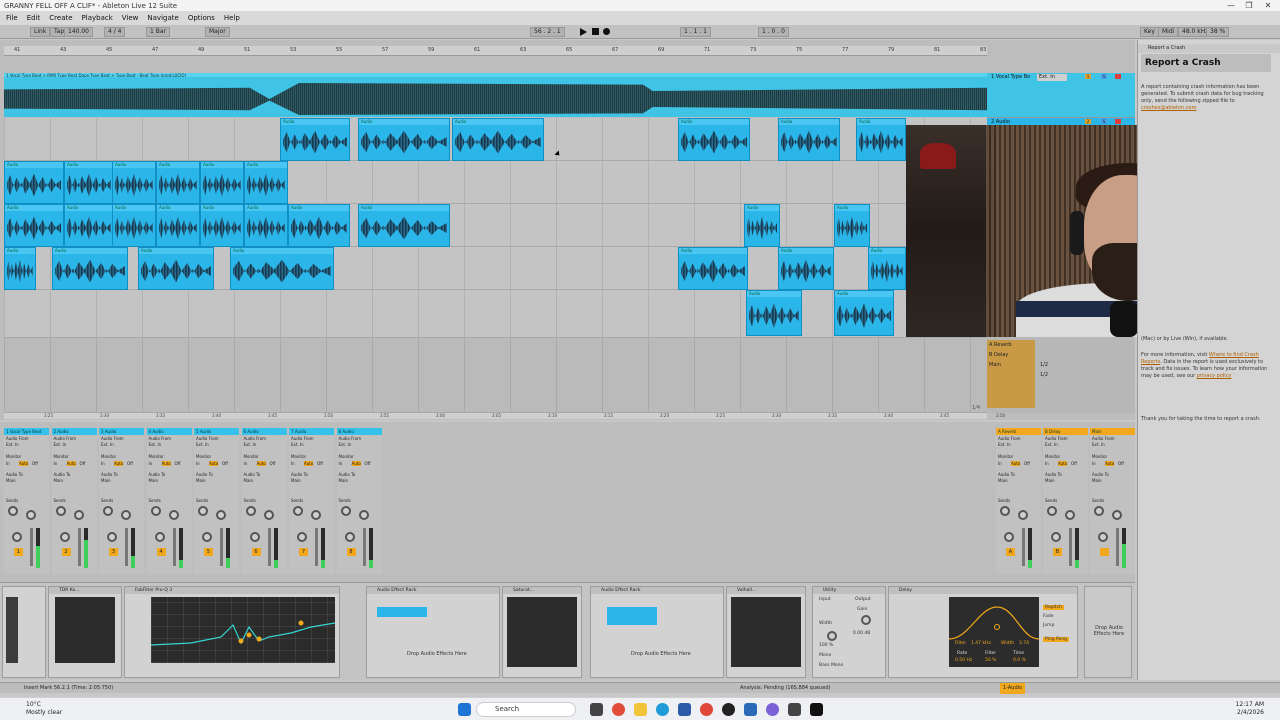  What do you see at coordinates (866, 620) in the screenshot?
I see `utility-gain-knob` at bounding box center [866, 620].